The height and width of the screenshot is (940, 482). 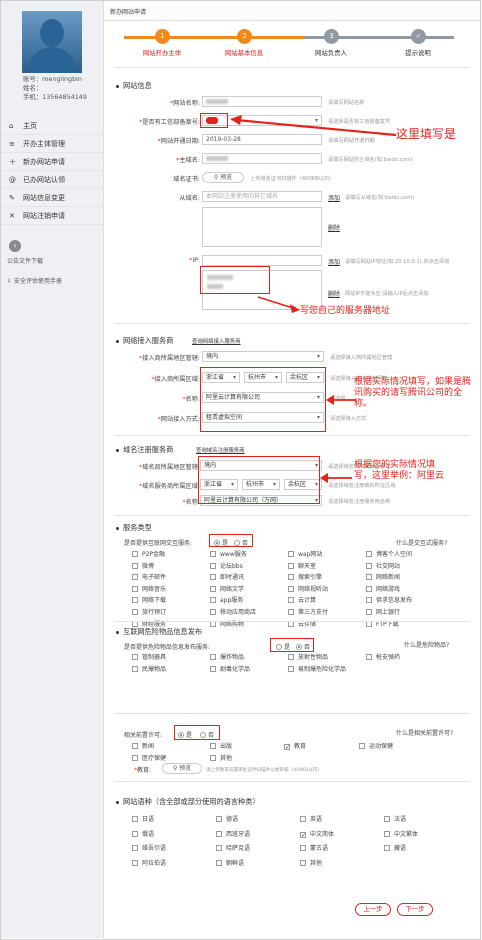 What do you see at coordinates (264, 770) in the screenshot?
I see `edu-upload-hint: 请上传教育前置审批证件扫描件以便审核（400KB以内）` at bounding box center [264, 770].